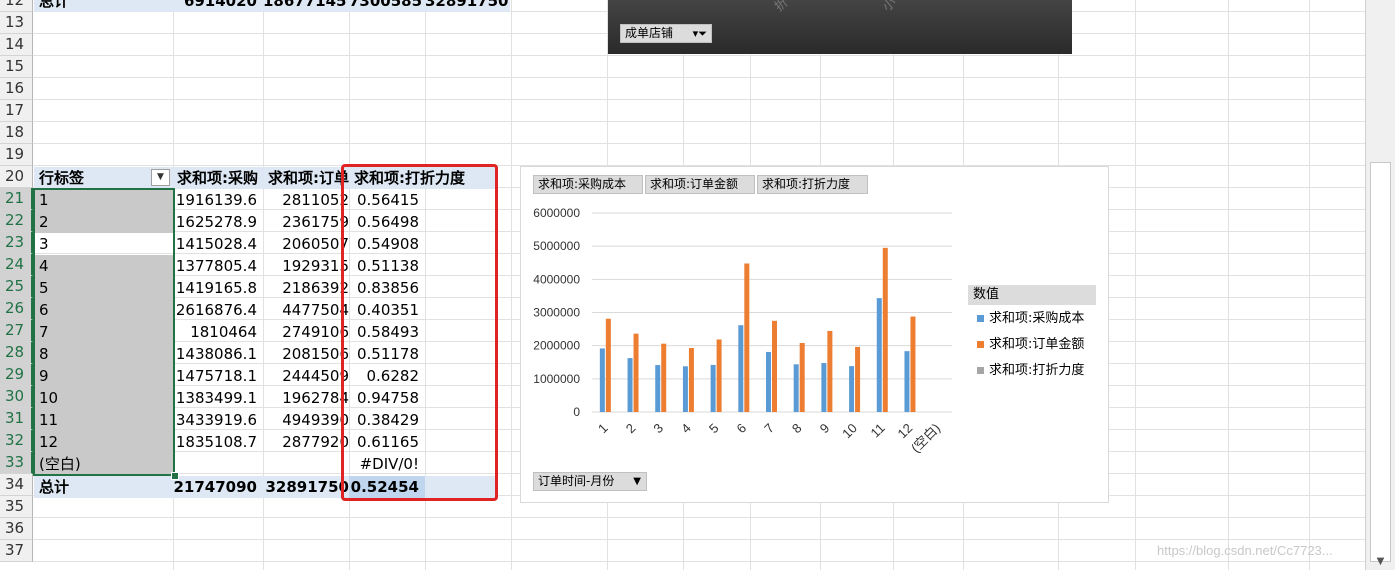 This screenshot has width=1395, height=570. Describe the element at coordinates (1030, 345) in the screenshot. I see `legend-item-order: 求和项:订单金额` at that location.